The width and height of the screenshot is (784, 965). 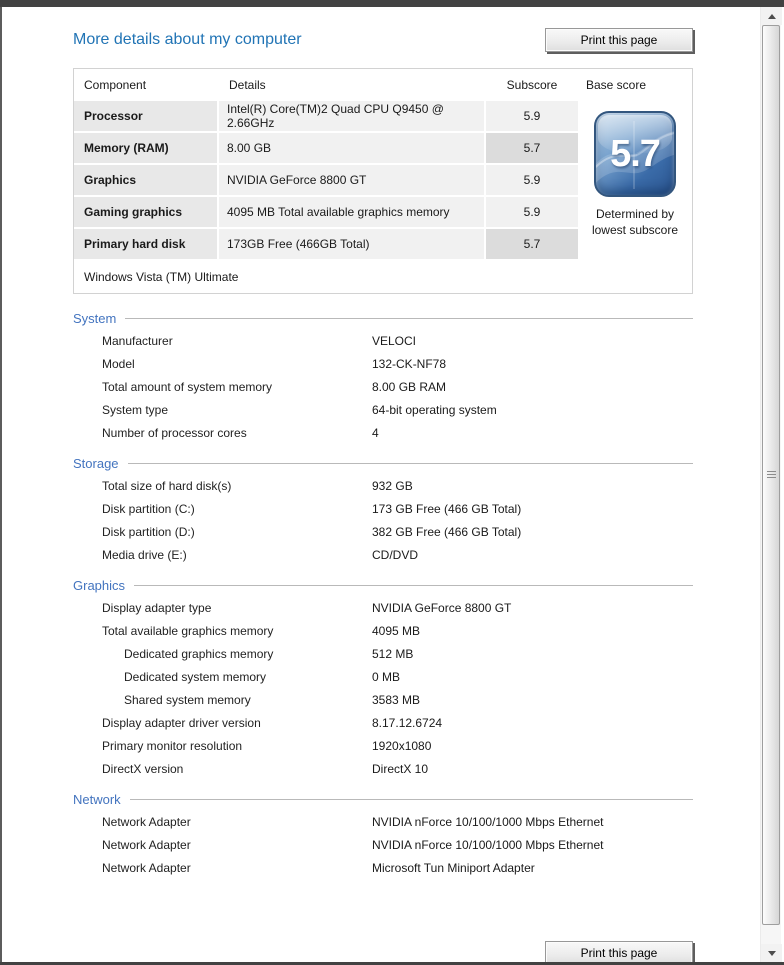 What do you see at coordinates (137, 340) in the screenshot?
I see `detail-label: Manufacturer` at bounding box center [137, 340].